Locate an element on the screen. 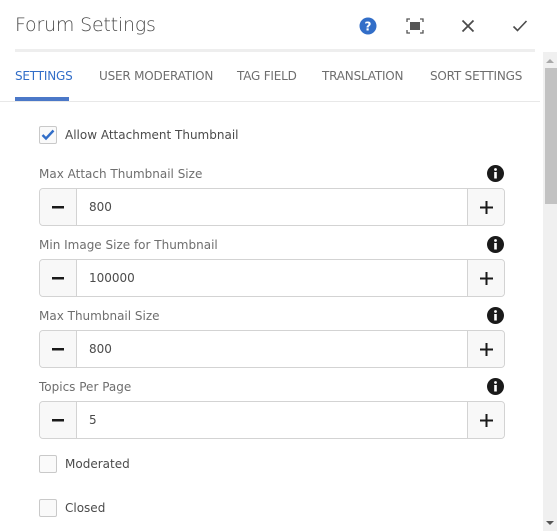  min-image-size-for-thumbnail-stepper is located at coordinates (272, 278).